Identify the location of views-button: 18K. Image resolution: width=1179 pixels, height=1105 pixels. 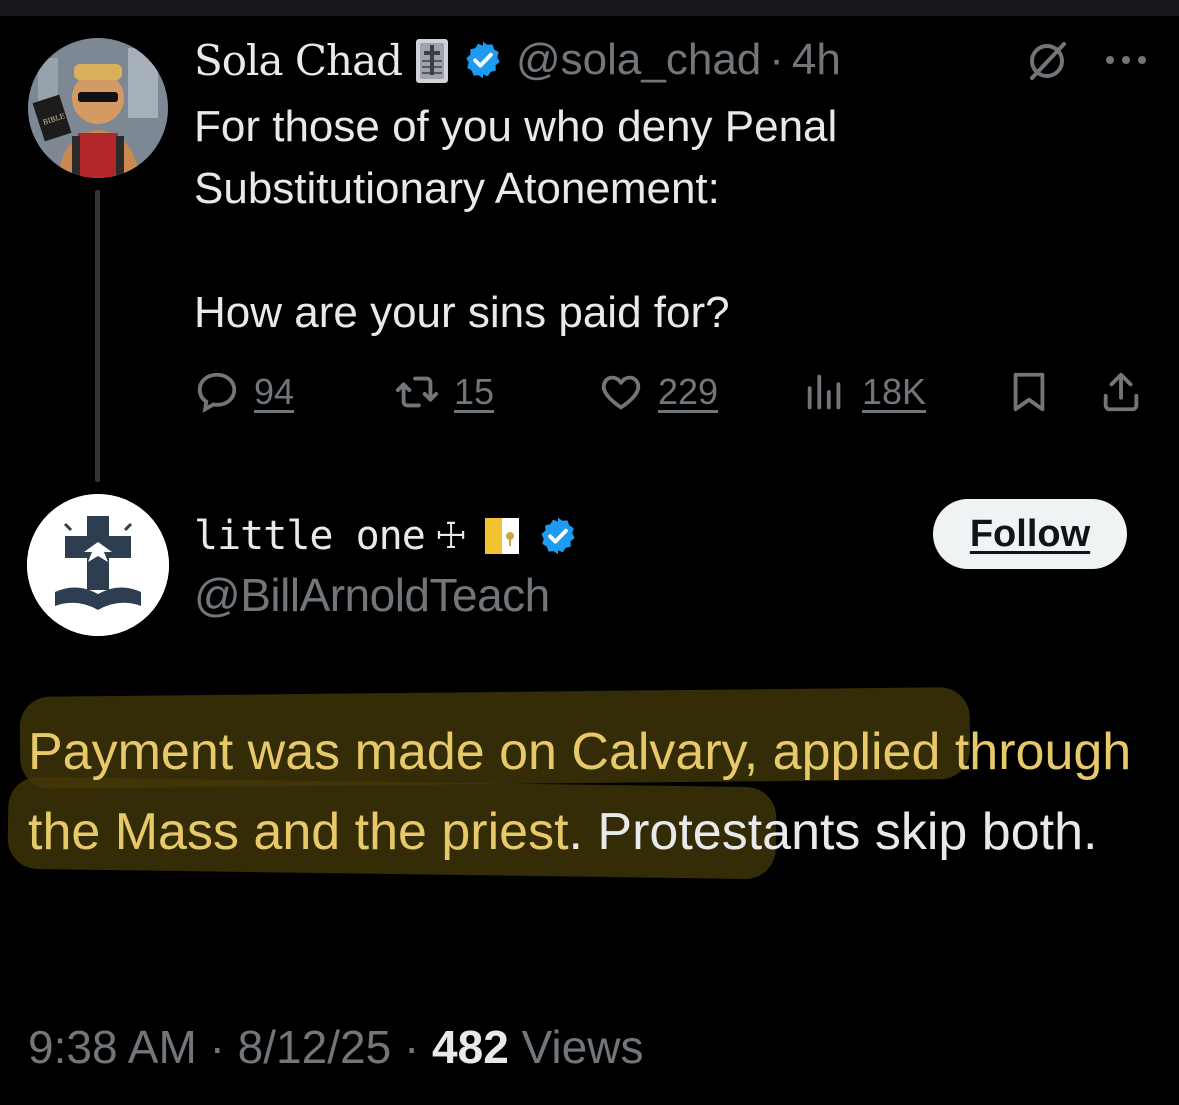
(864, 392).